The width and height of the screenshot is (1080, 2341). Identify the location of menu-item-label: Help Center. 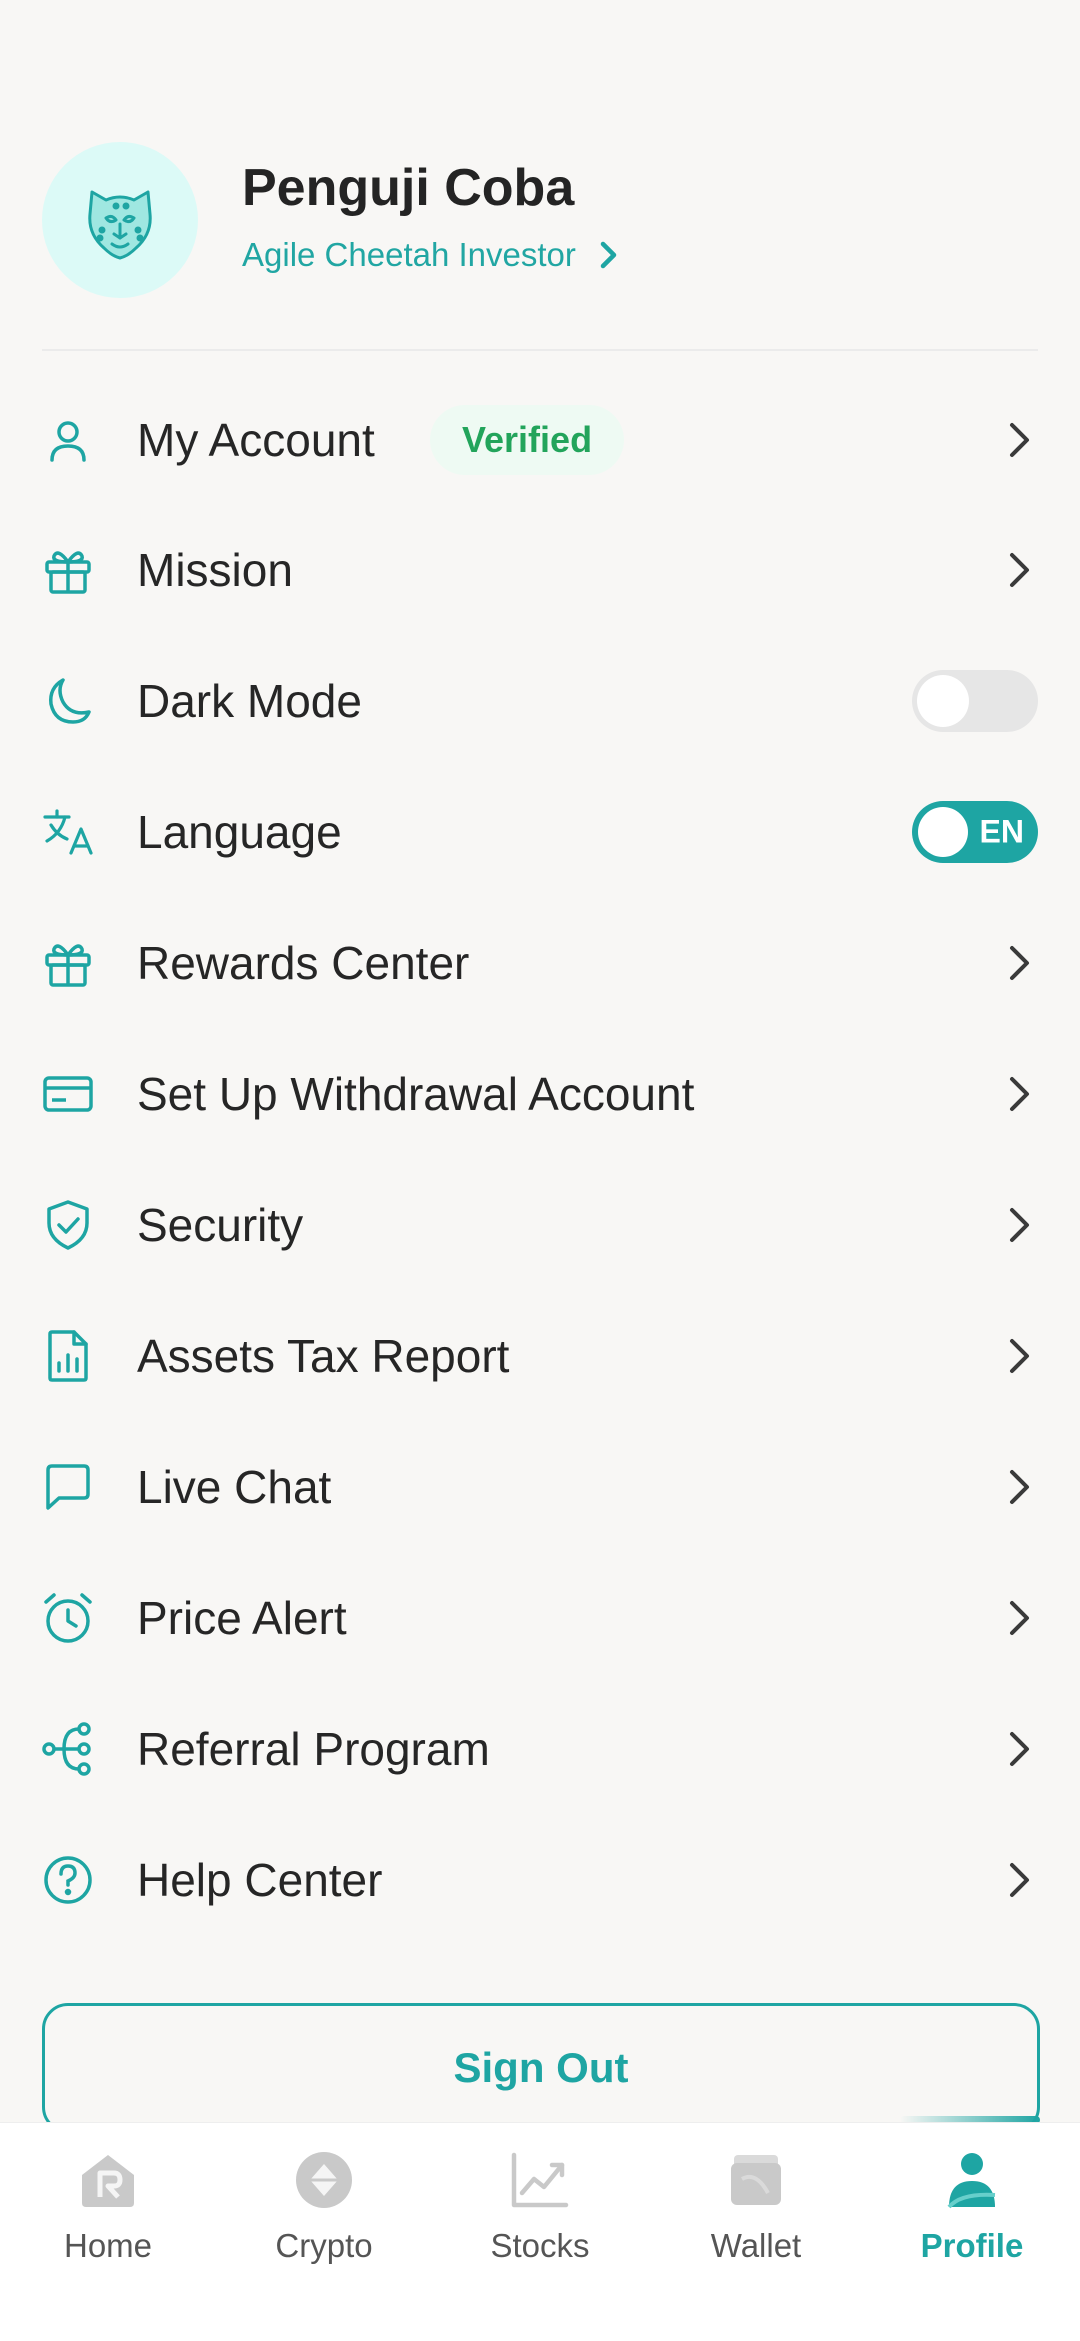
(260, 1879).